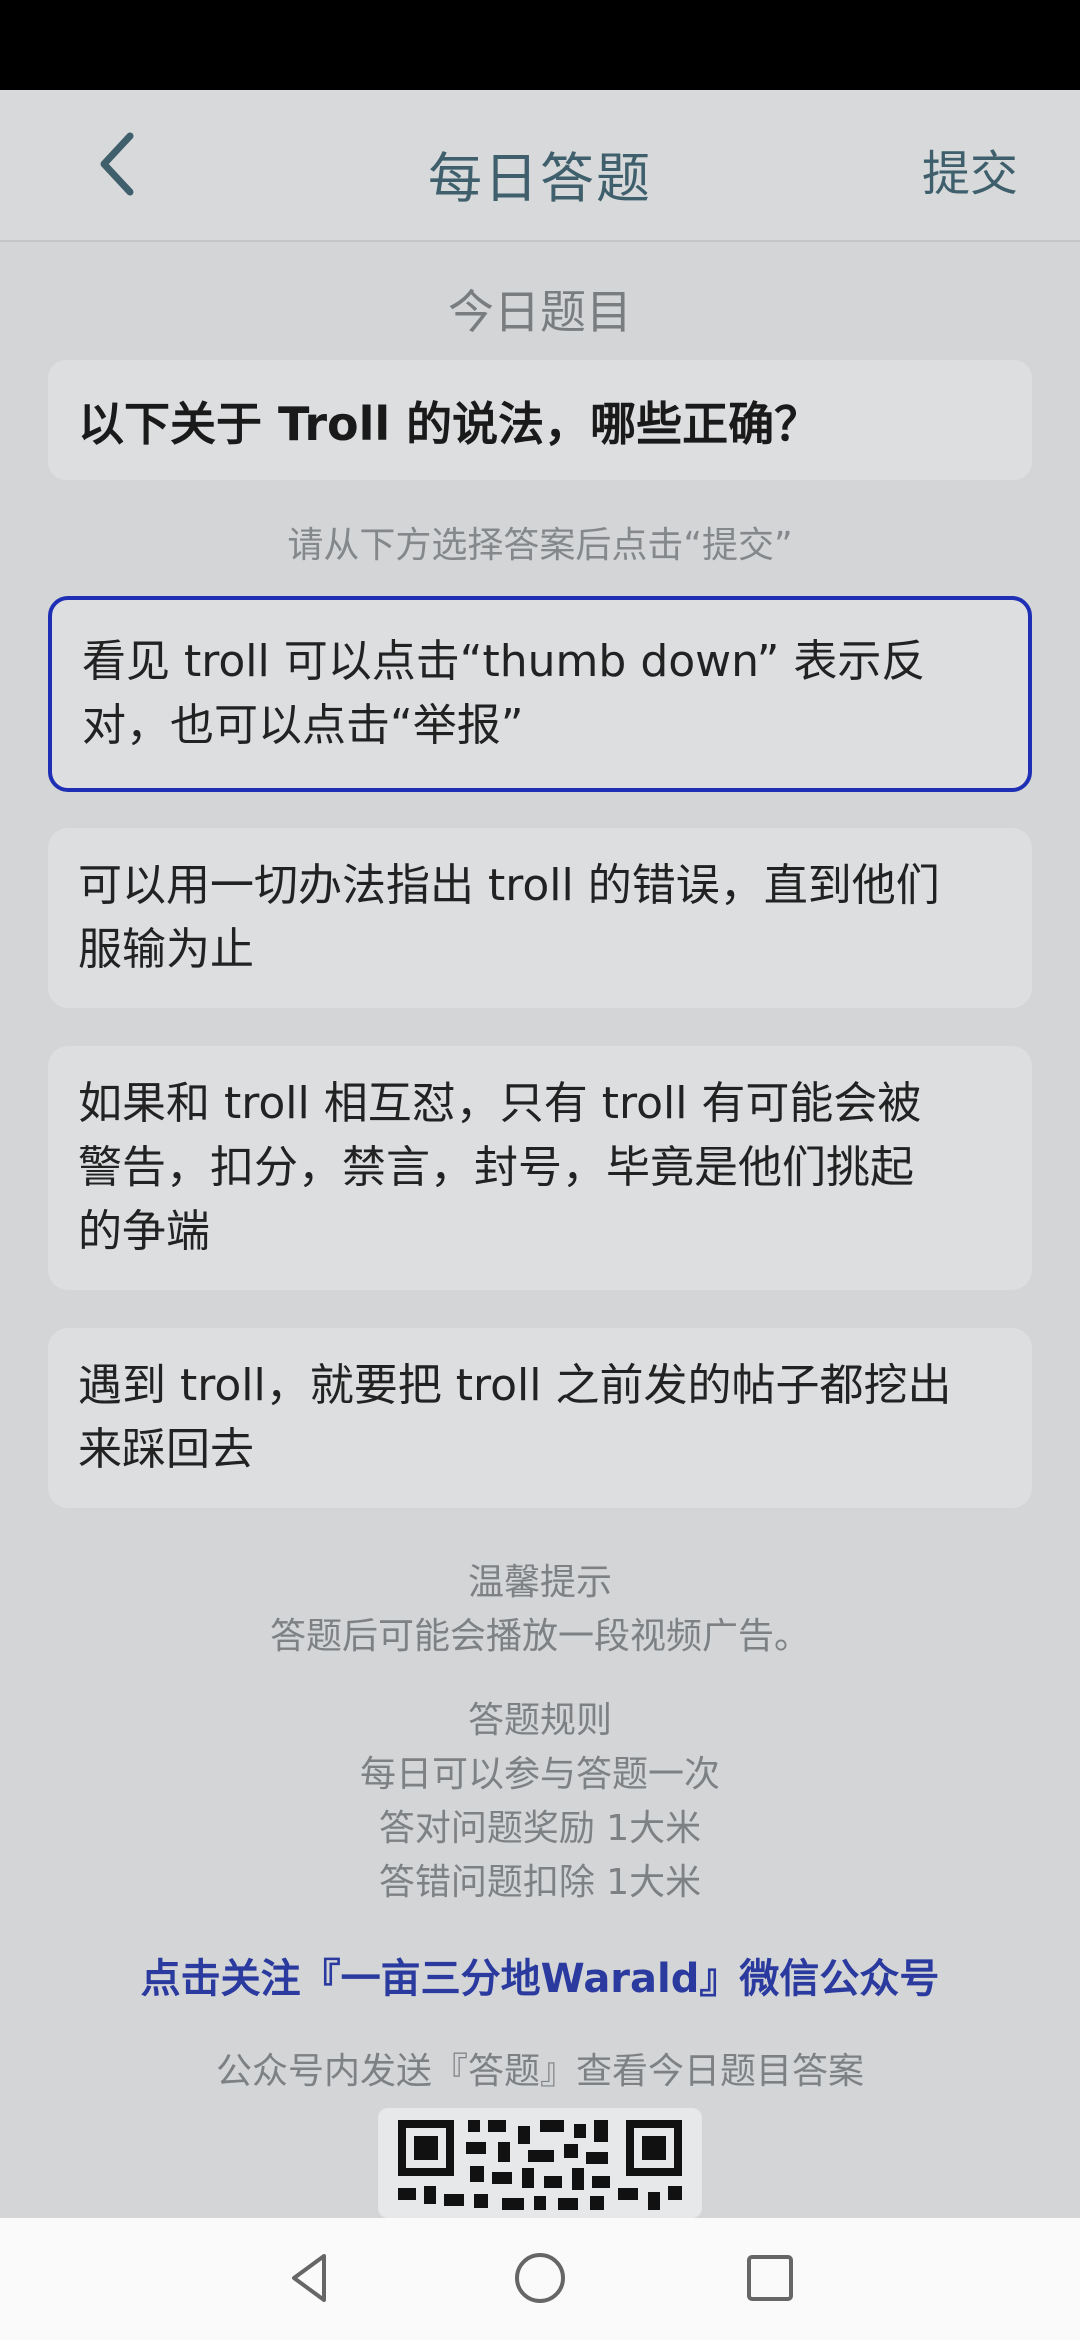  I want to click on rules-item: 答错问题扣除 1大米, so click(540, 1882).